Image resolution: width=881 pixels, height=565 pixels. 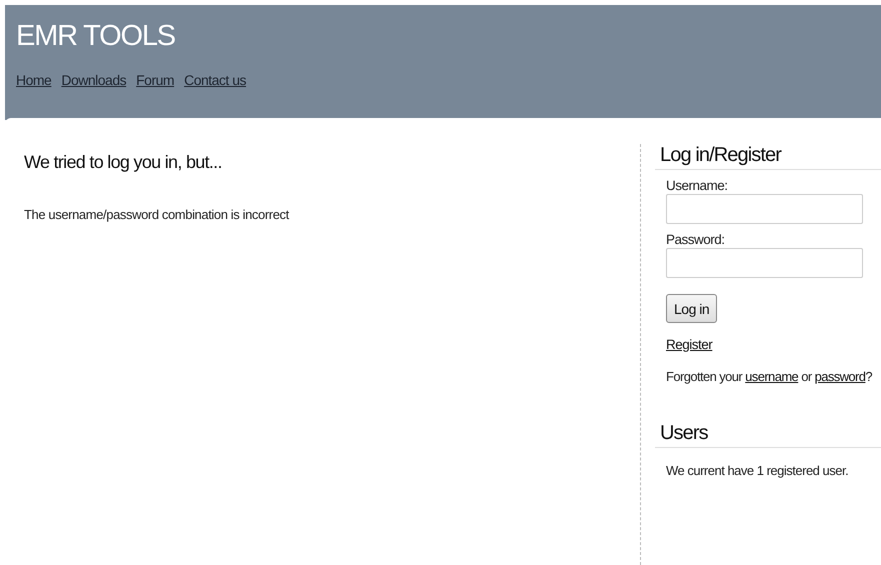 What do you see at coordinates (215, 80) in the screenshot?
I see `nav-link: Contact us` at bounding box center [215, 80].